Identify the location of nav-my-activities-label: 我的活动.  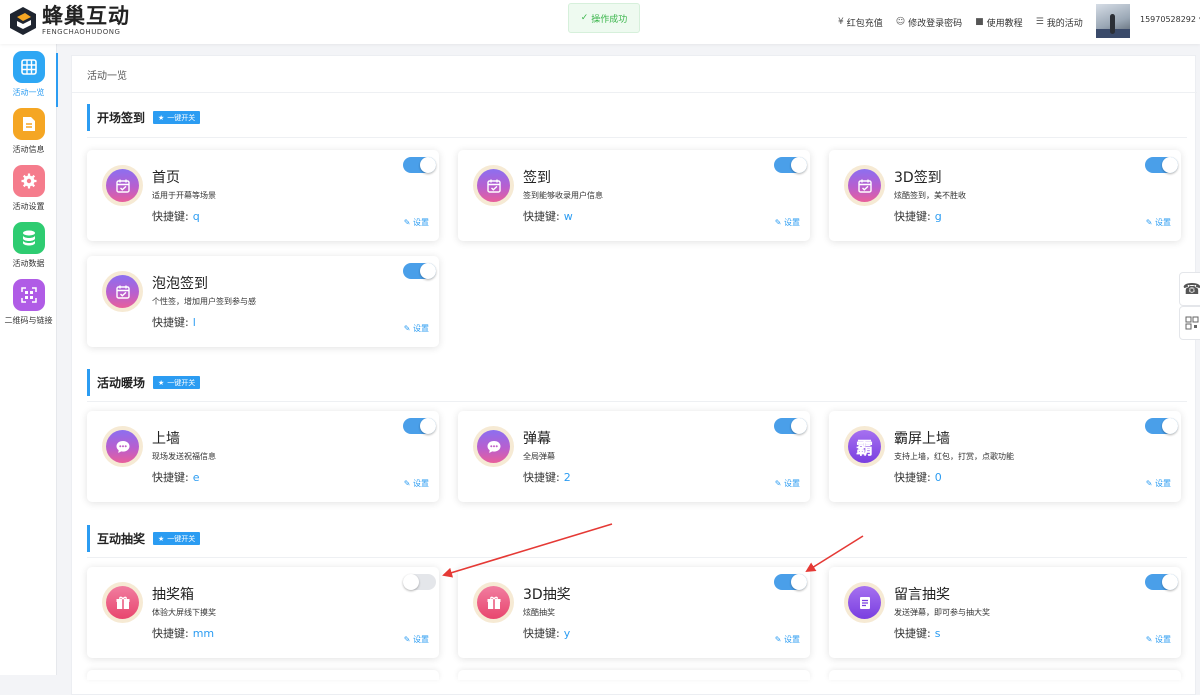
(1064, 23).